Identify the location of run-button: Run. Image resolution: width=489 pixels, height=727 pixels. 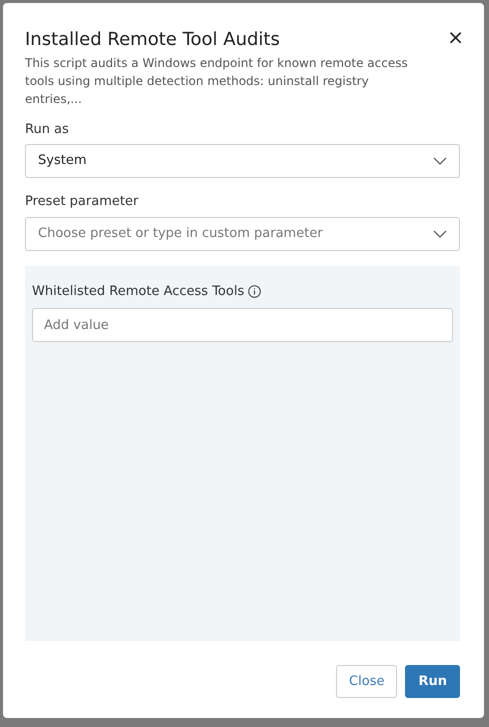
(432, 681).